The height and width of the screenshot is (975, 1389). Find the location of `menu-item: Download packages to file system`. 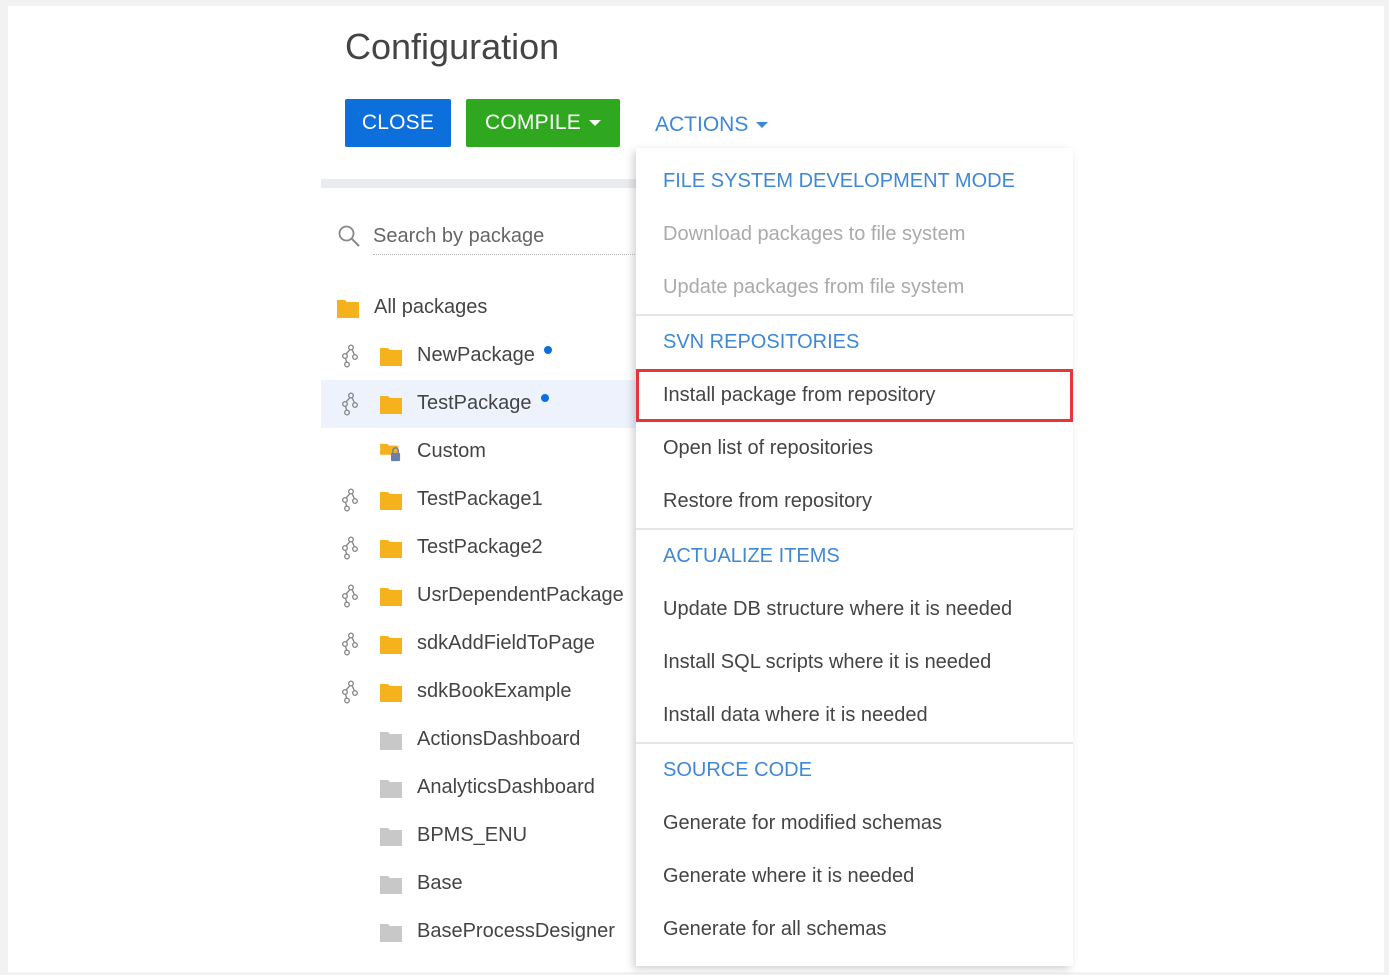

menu-item: Download packages to file system is located at coordinates (854, 234).